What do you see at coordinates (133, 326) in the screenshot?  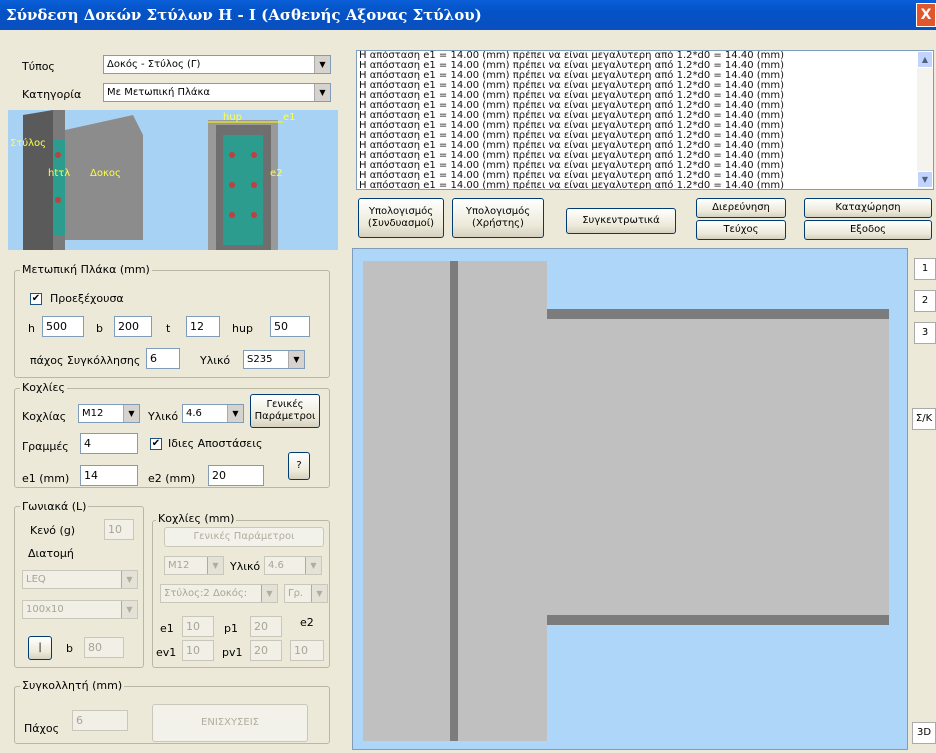 I see `b-input: 200` at bounding box center [133, 326].